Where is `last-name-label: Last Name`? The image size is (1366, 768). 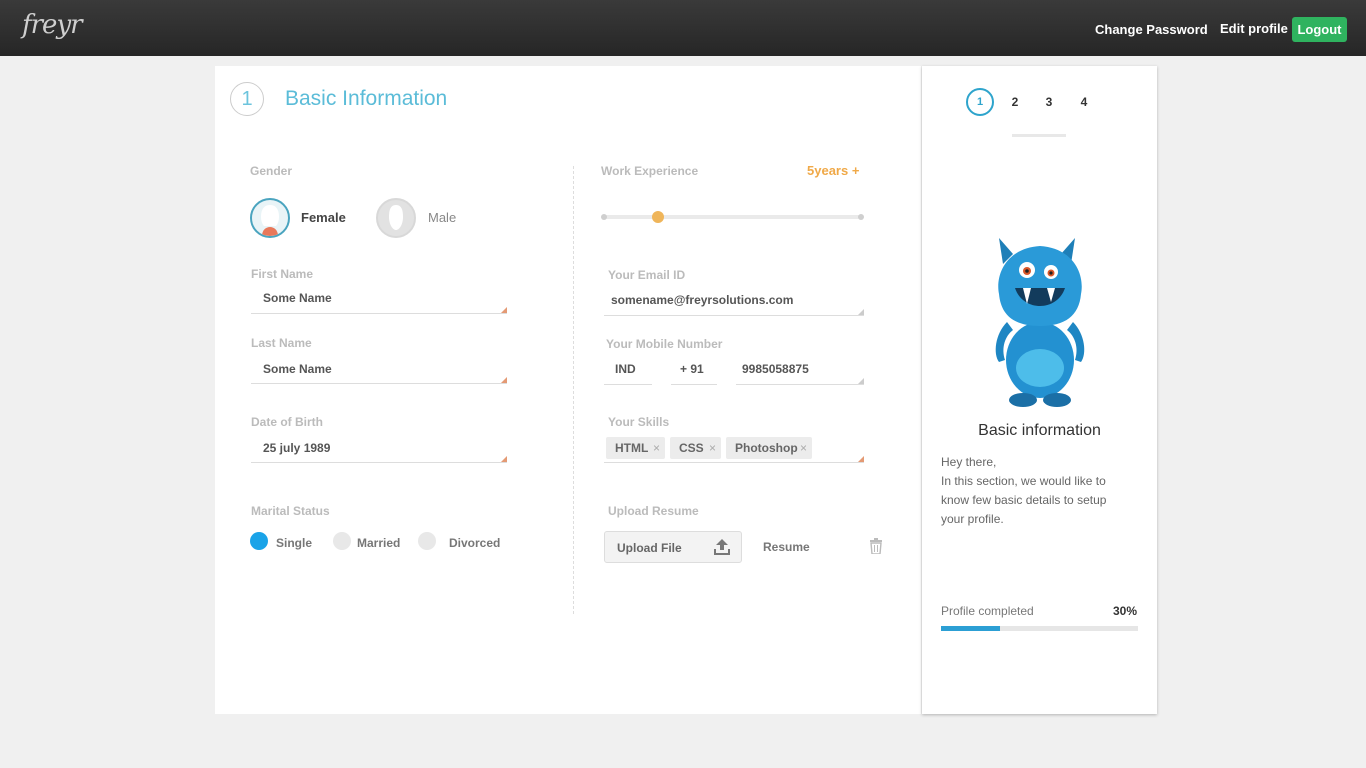
last-name-label: Last Name is located at coordinates (281, 343).